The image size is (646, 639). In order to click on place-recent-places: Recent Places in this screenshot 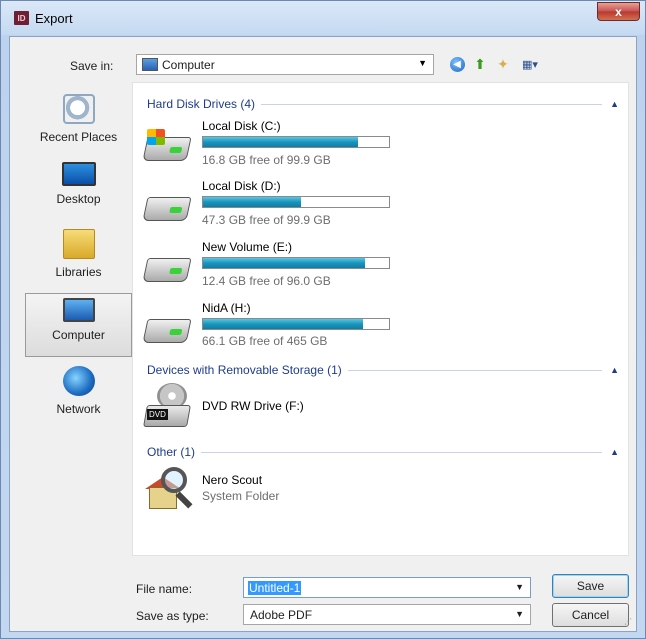, I will do `click(78, 122)`.